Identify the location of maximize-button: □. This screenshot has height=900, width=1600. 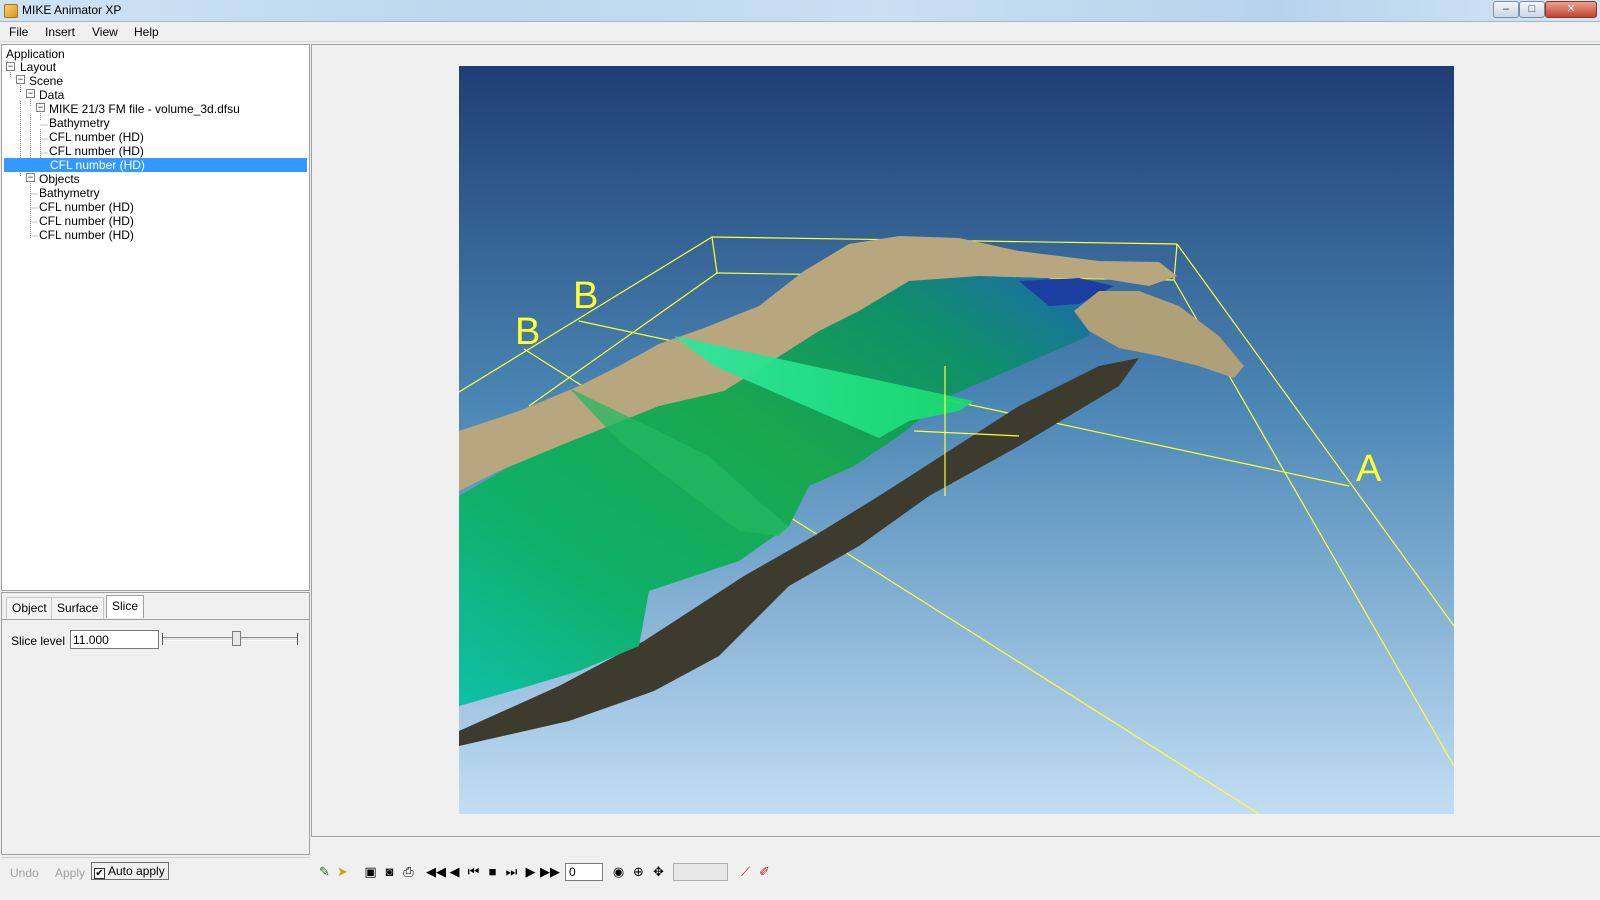
(1532, 9).